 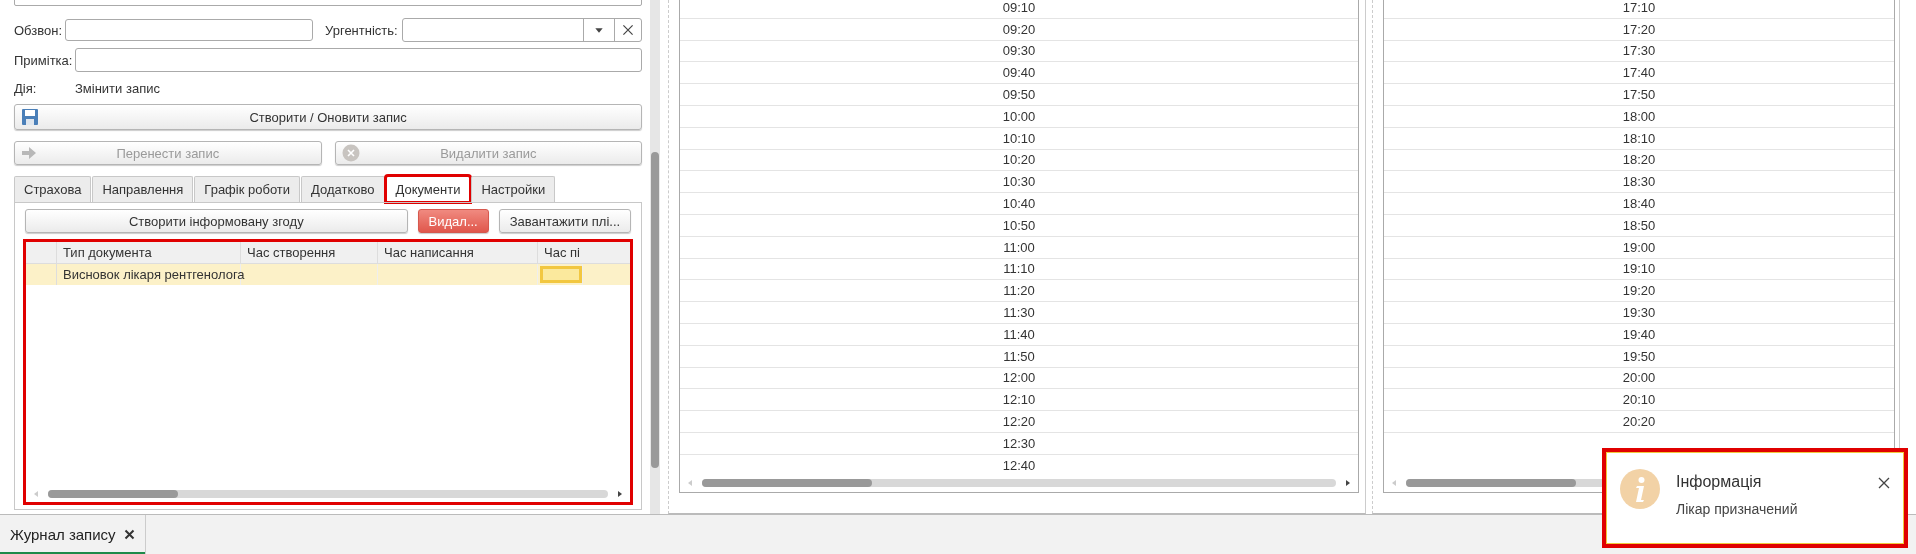 I want to click on time-slot: 17:50, so click(x=1639, y=95).